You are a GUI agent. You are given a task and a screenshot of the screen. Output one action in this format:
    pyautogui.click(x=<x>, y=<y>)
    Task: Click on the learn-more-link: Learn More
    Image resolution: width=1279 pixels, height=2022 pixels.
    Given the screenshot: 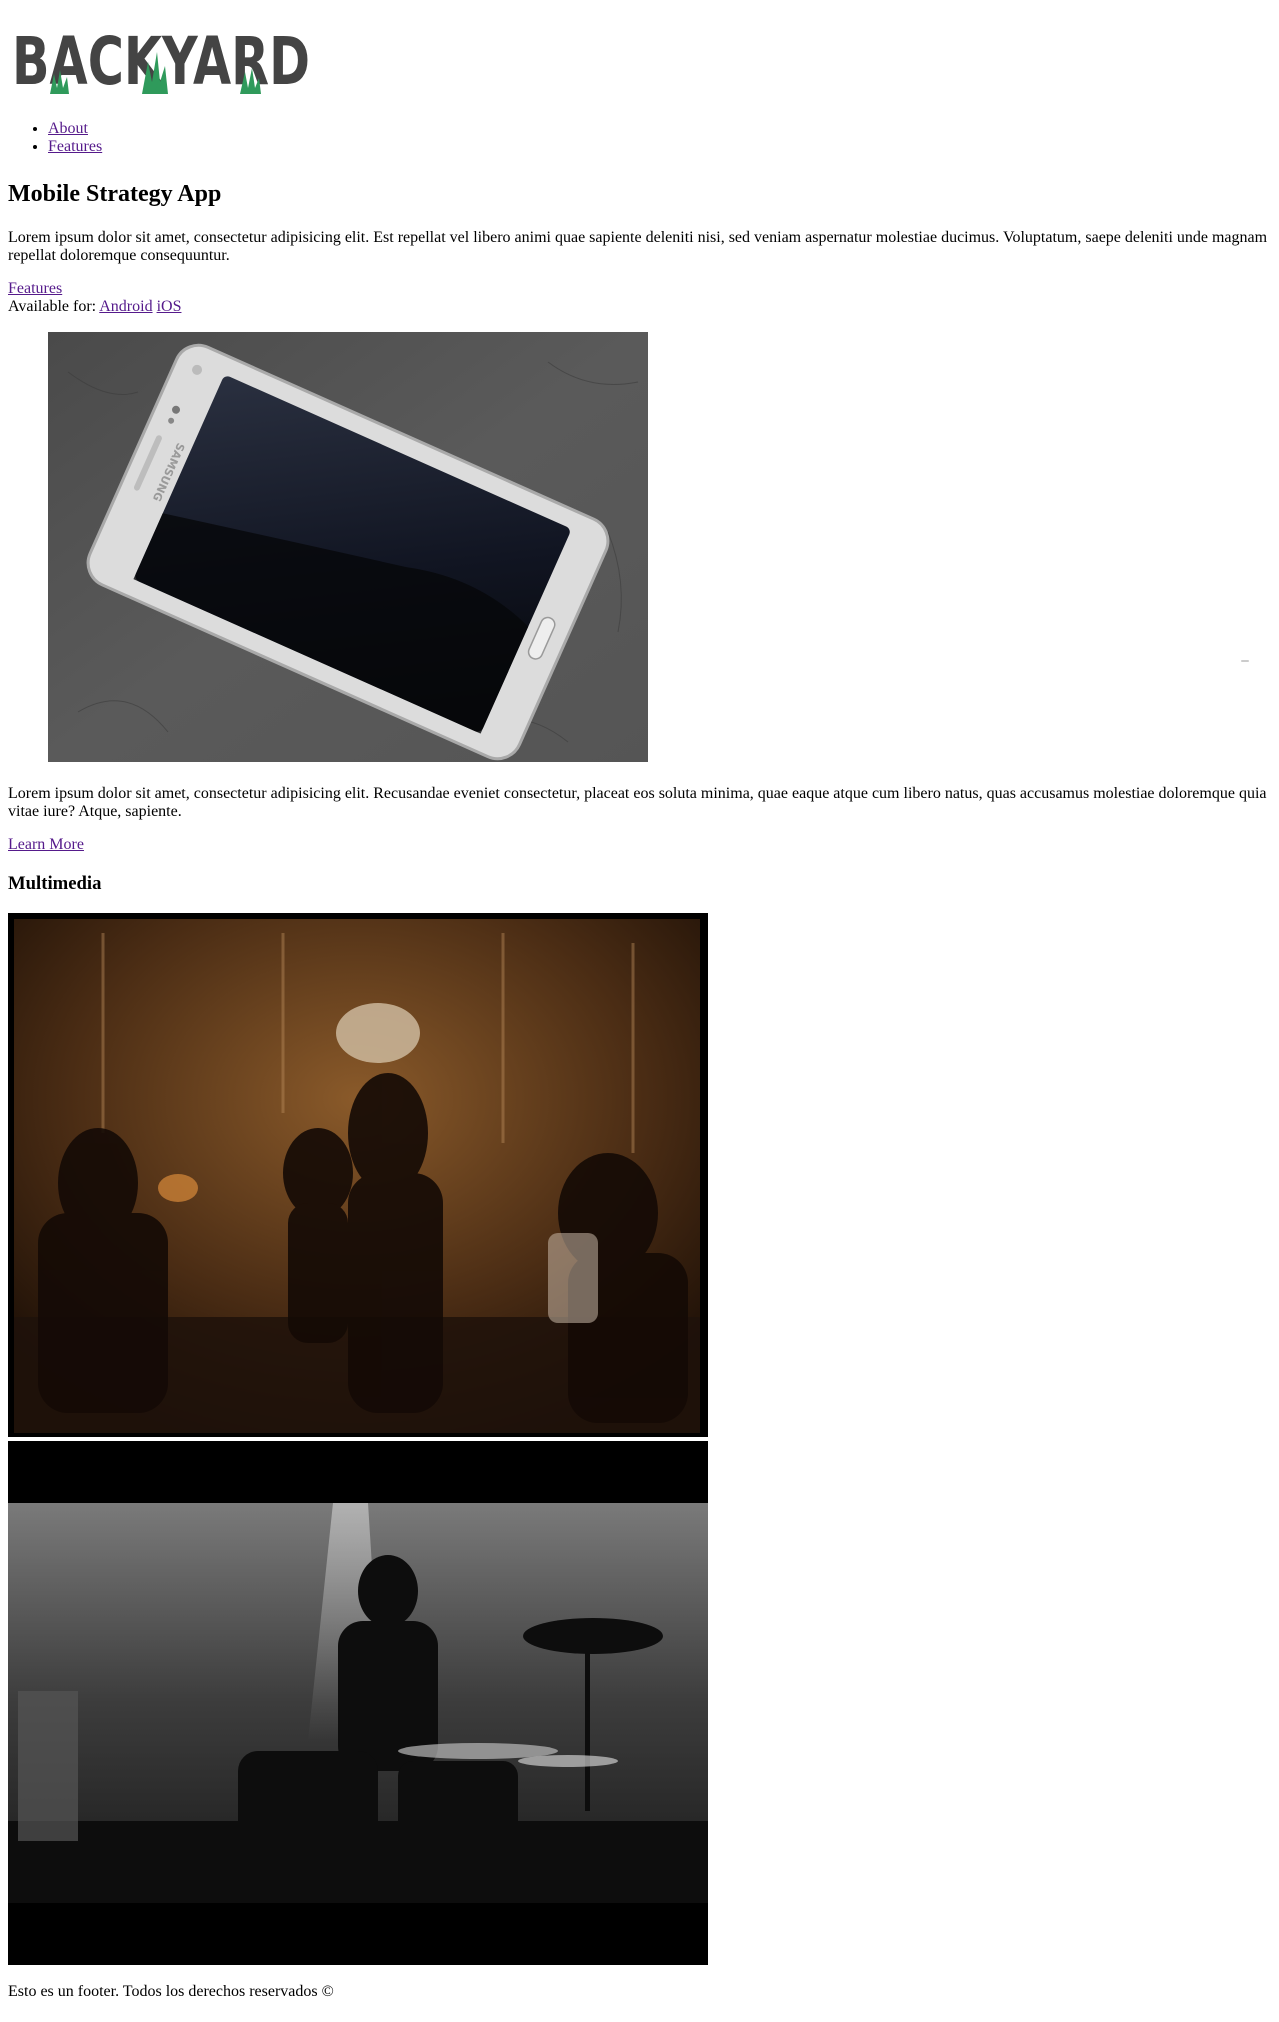 What is the action you would take?
    pyautogui.click(x=46, y=845)
    